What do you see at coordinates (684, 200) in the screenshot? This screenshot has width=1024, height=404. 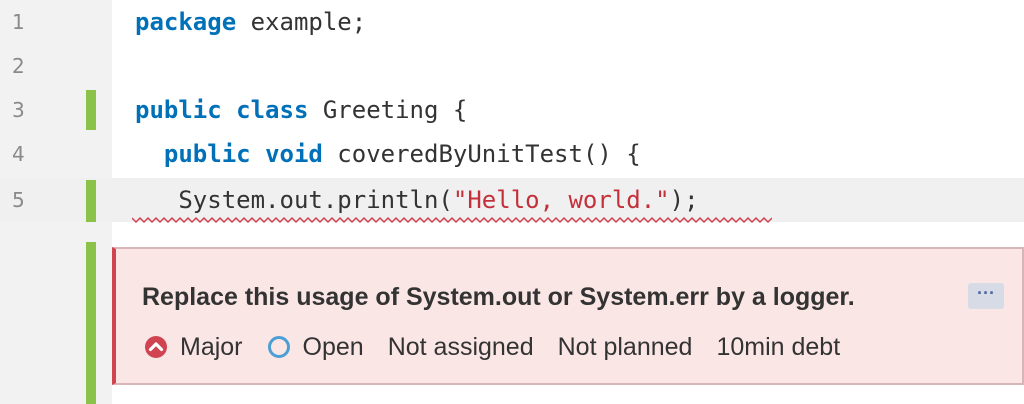 I see `code-token: );` at bounding box center [684, 200].